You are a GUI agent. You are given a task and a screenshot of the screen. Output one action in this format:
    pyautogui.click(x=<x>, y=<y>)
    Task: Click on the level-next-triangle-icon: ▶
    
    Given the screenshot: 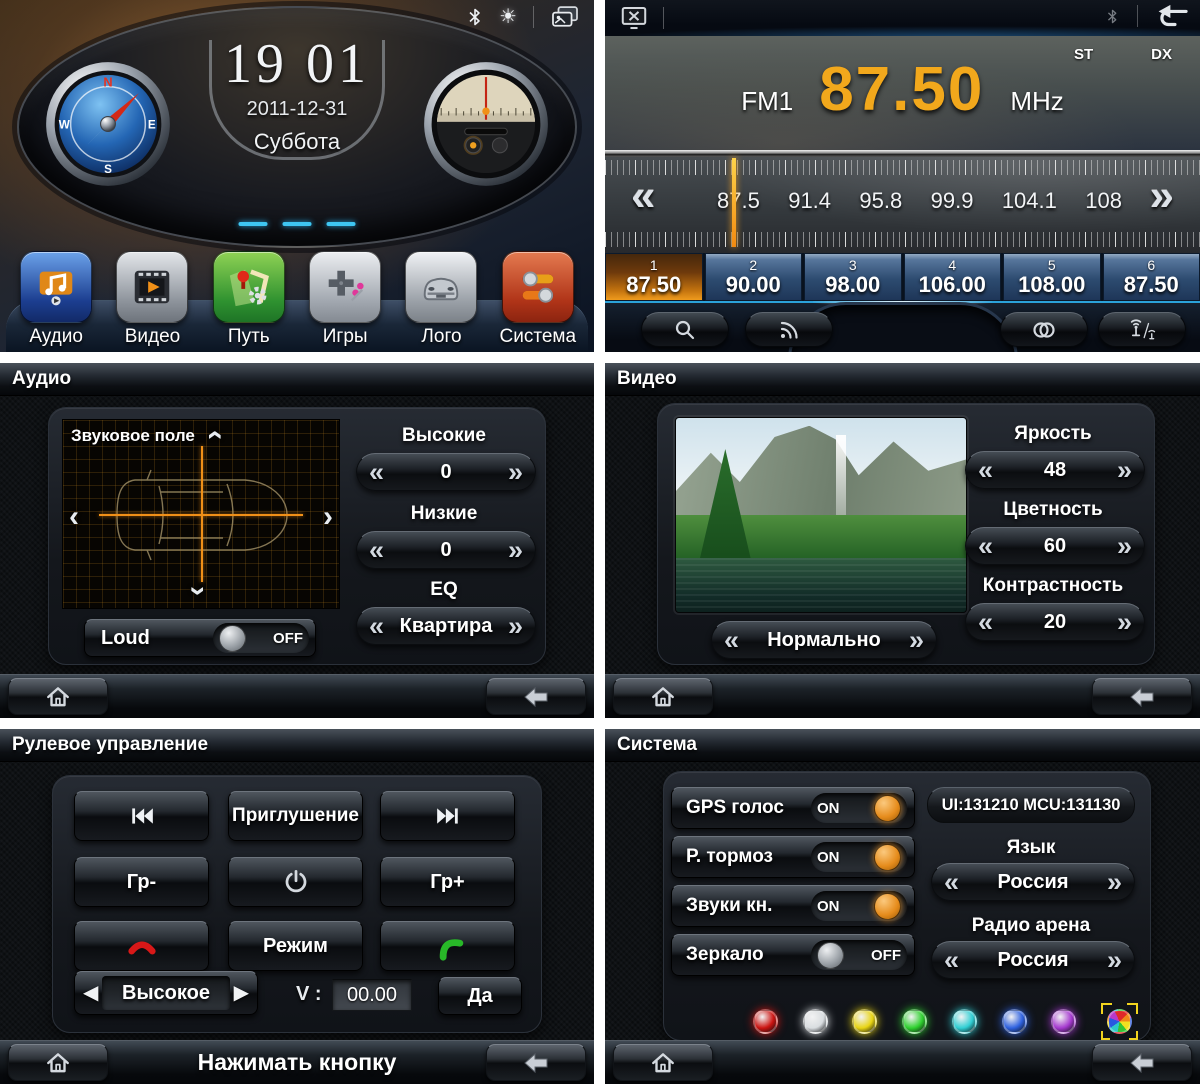 What is the action you would take?
    pyautogui.click(x=241, y=993)
    